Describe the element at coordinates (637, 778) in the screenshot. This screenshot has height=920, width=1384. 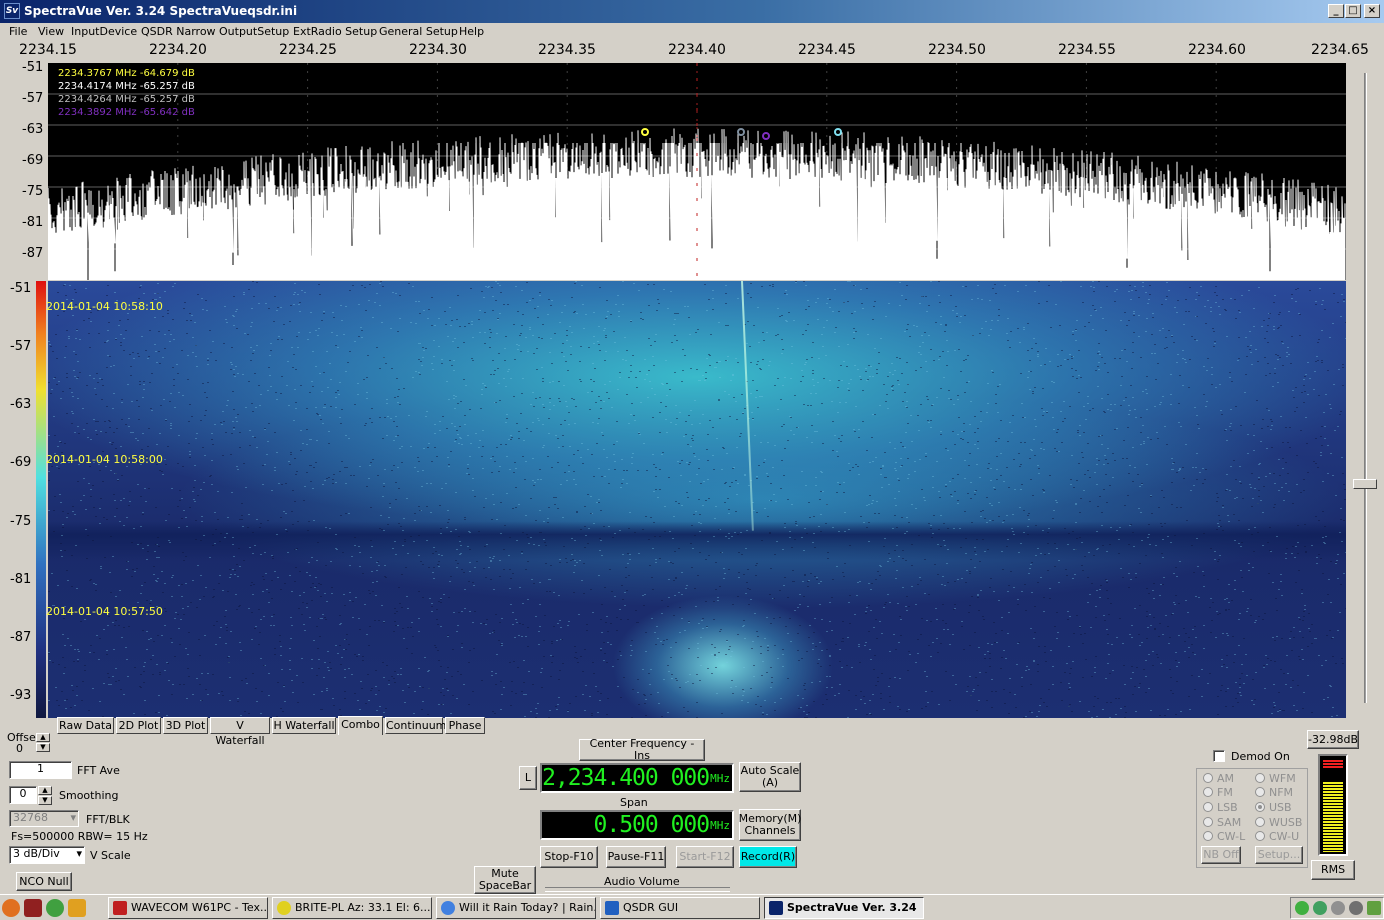
I see `center-frequency-display: 2,234.400 000 MHz` at that location.